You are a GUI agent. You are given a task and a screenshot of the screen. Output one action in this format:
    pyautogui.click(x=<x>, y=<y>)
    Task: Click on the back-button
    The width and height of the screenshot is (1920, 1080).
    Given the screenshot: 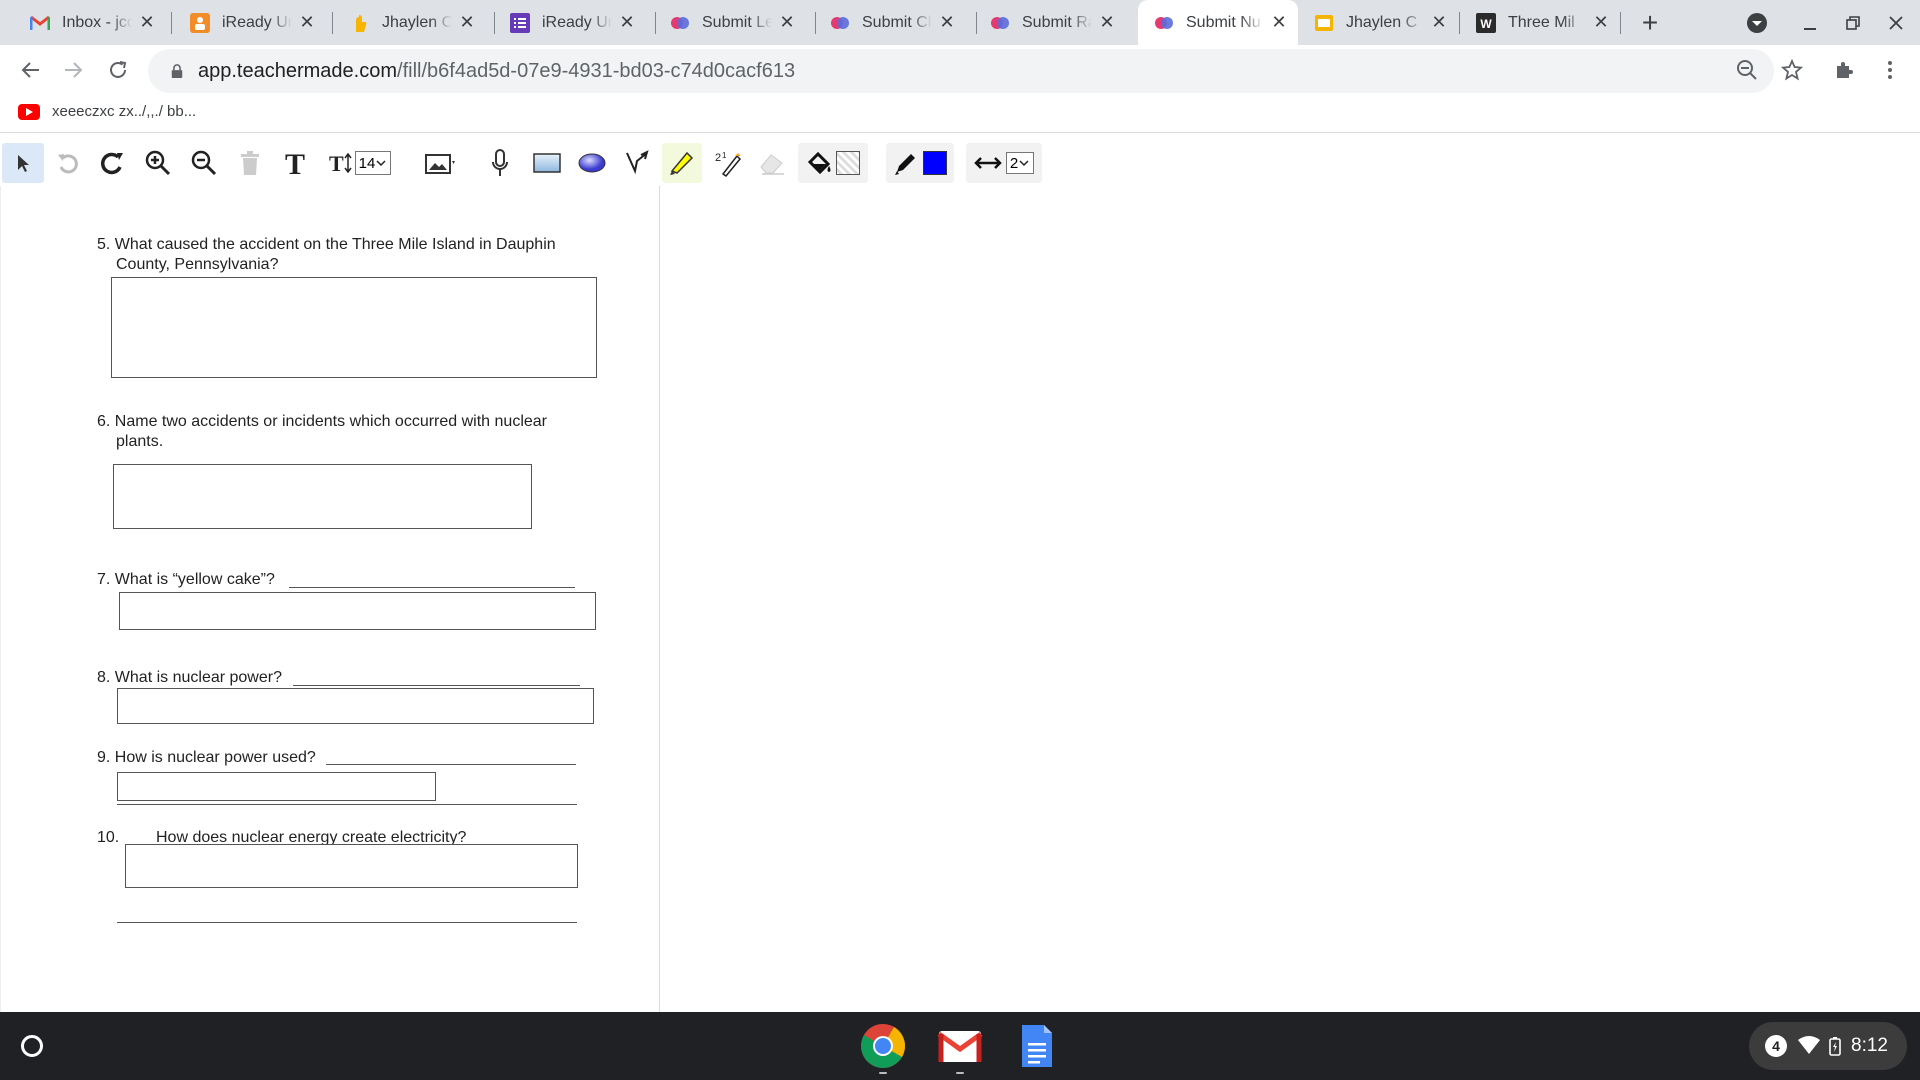 What is the action you would take?
    pyautogui.click(x=30, y=70)
    